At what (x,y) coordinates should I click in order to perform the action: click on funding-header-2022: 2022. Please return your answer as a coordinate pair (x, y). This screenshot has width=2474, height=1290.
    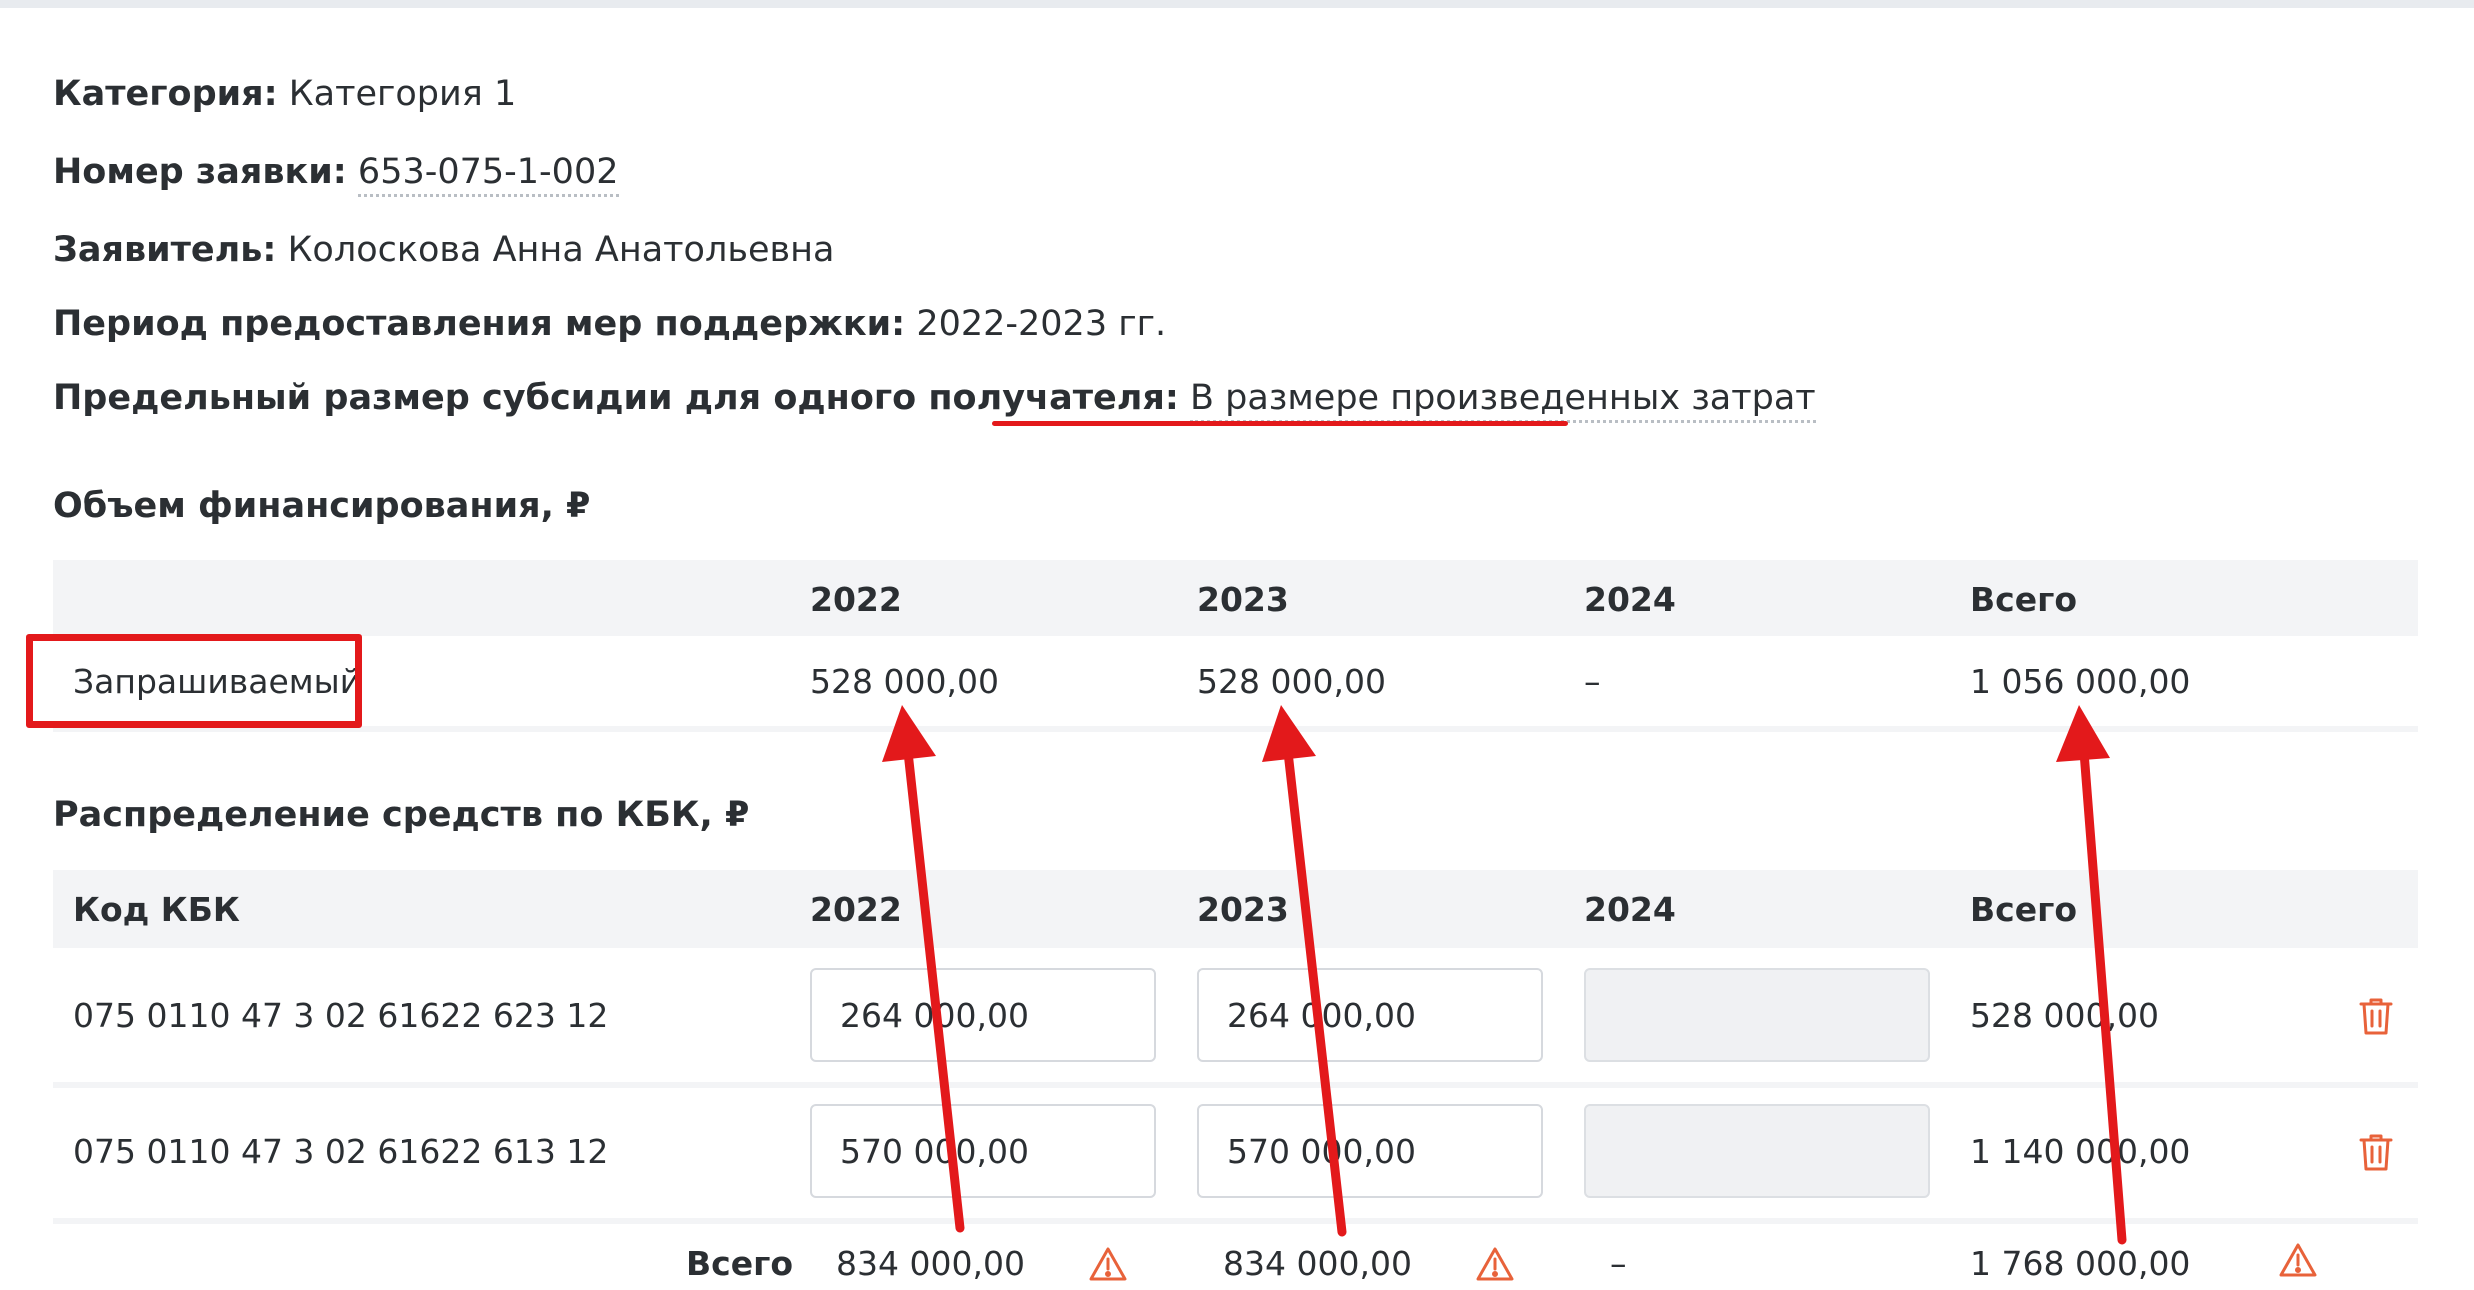
    Looking at the image, I should click on (856, 599).